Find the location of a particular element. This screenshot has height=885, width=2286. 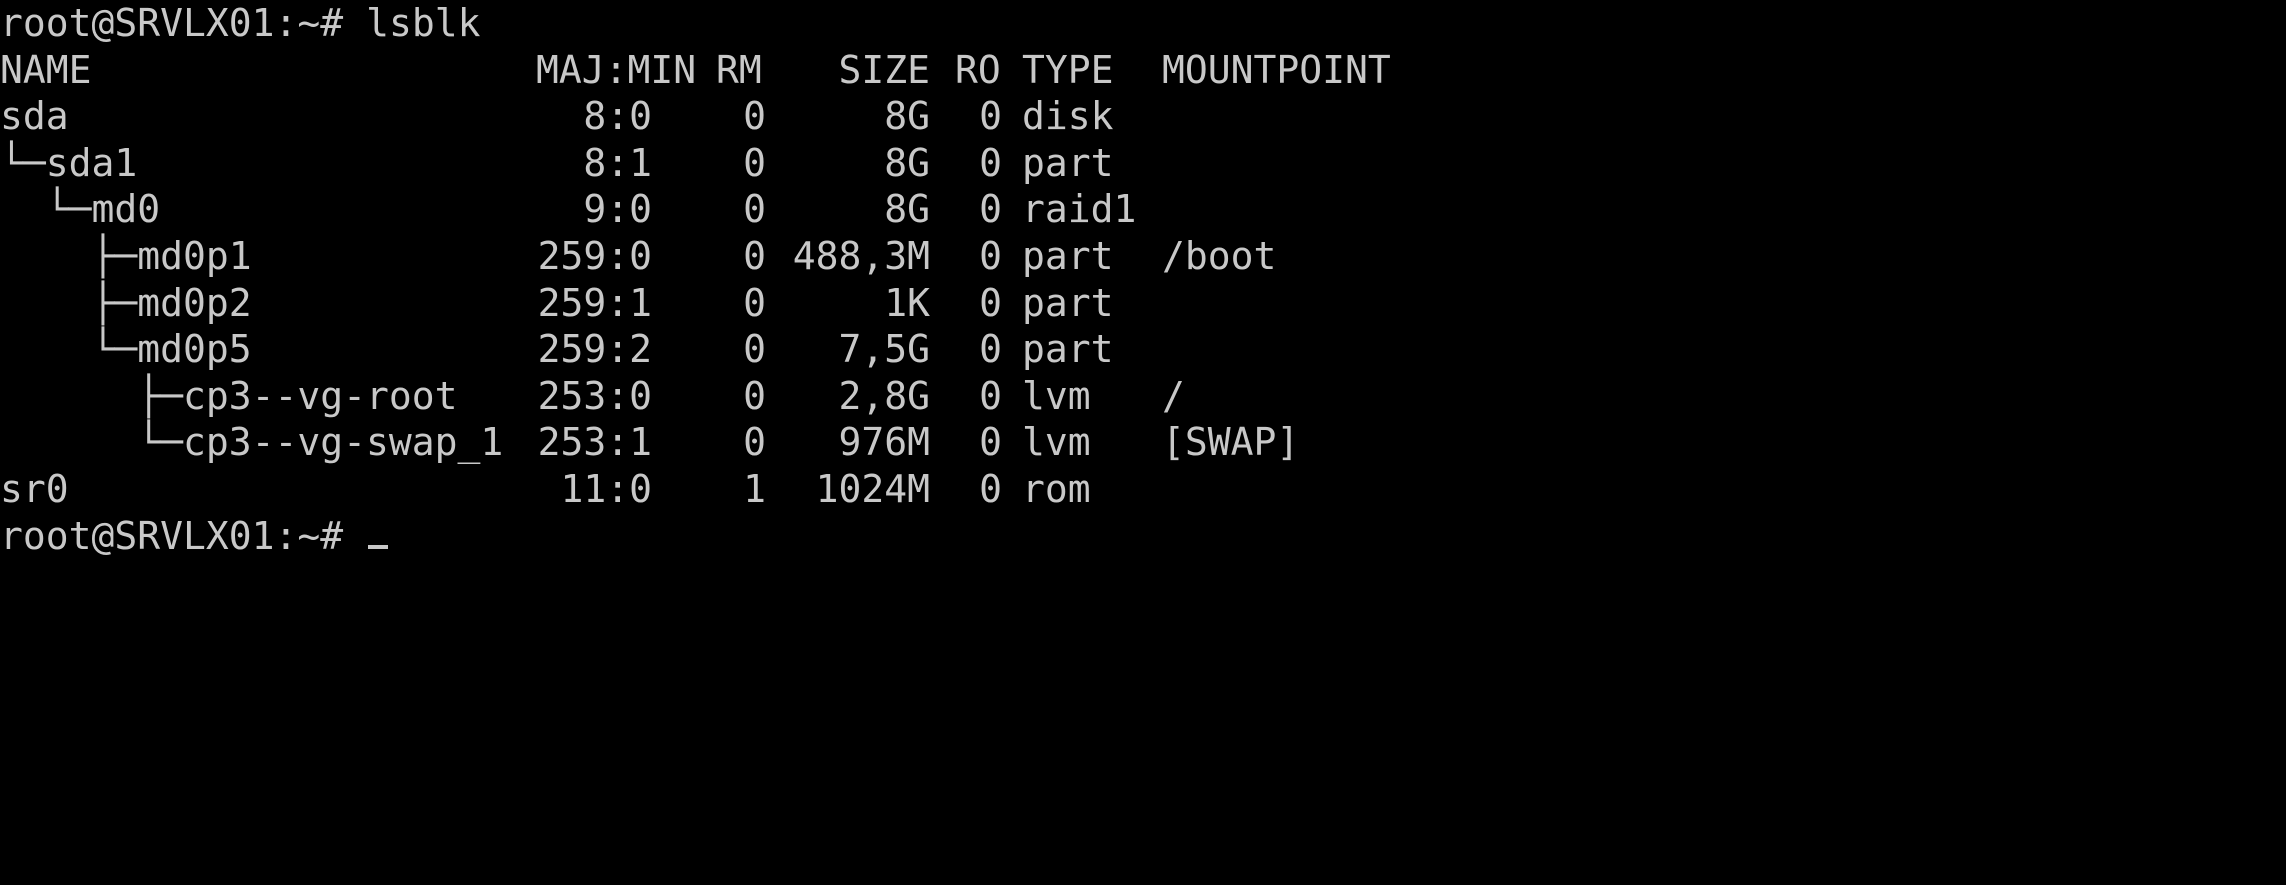

header-name: NAME is located at coordinates (46, 69).